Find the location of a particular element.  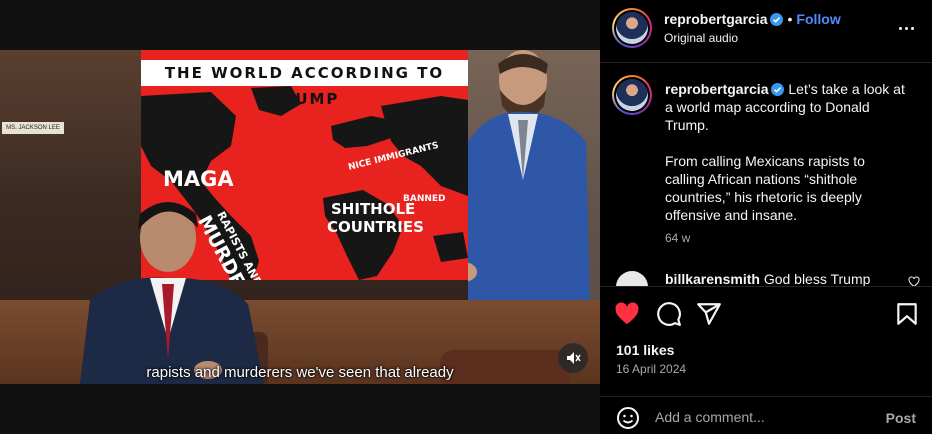

caption-username: reprobertgarcia is located at coordinates (716, 89).